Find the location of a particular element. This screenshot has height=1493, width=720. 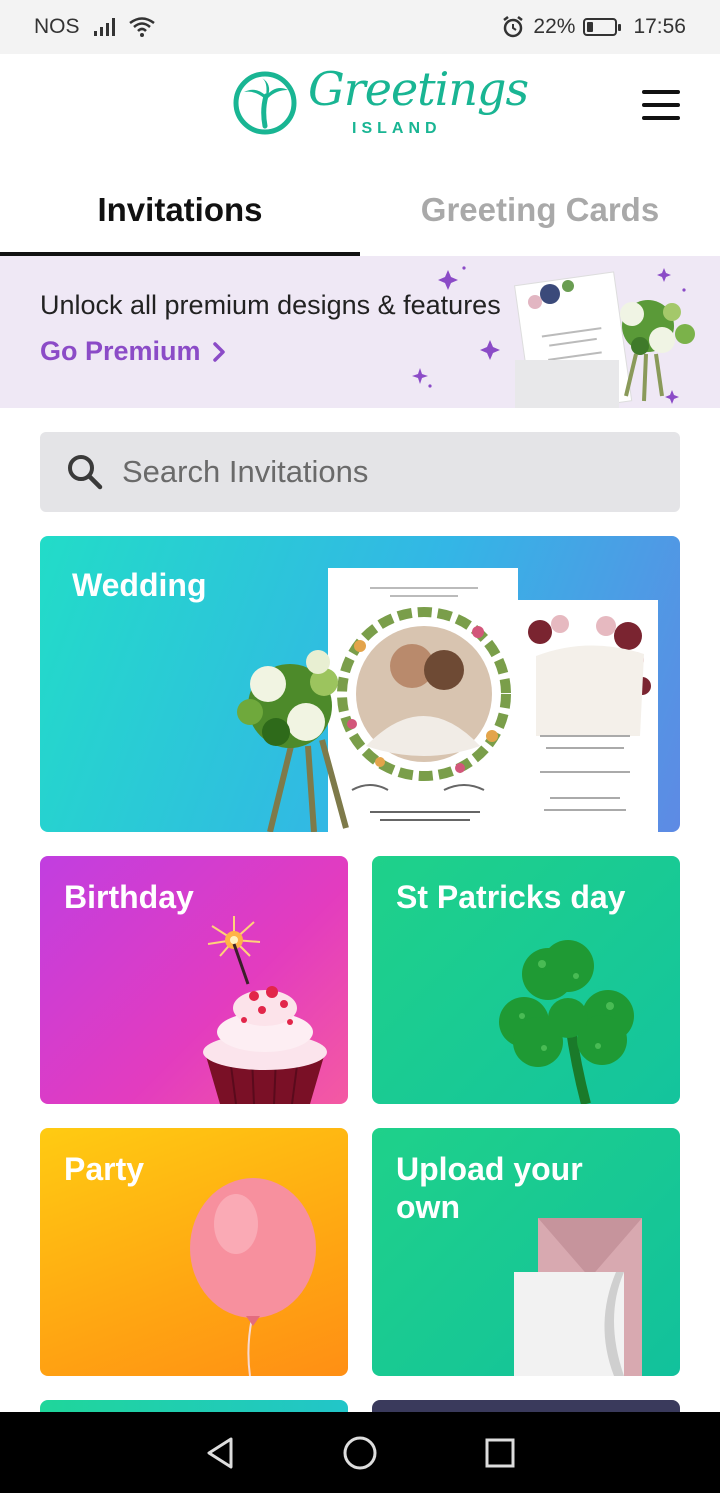

search-input is located at coordinates (392, 472).